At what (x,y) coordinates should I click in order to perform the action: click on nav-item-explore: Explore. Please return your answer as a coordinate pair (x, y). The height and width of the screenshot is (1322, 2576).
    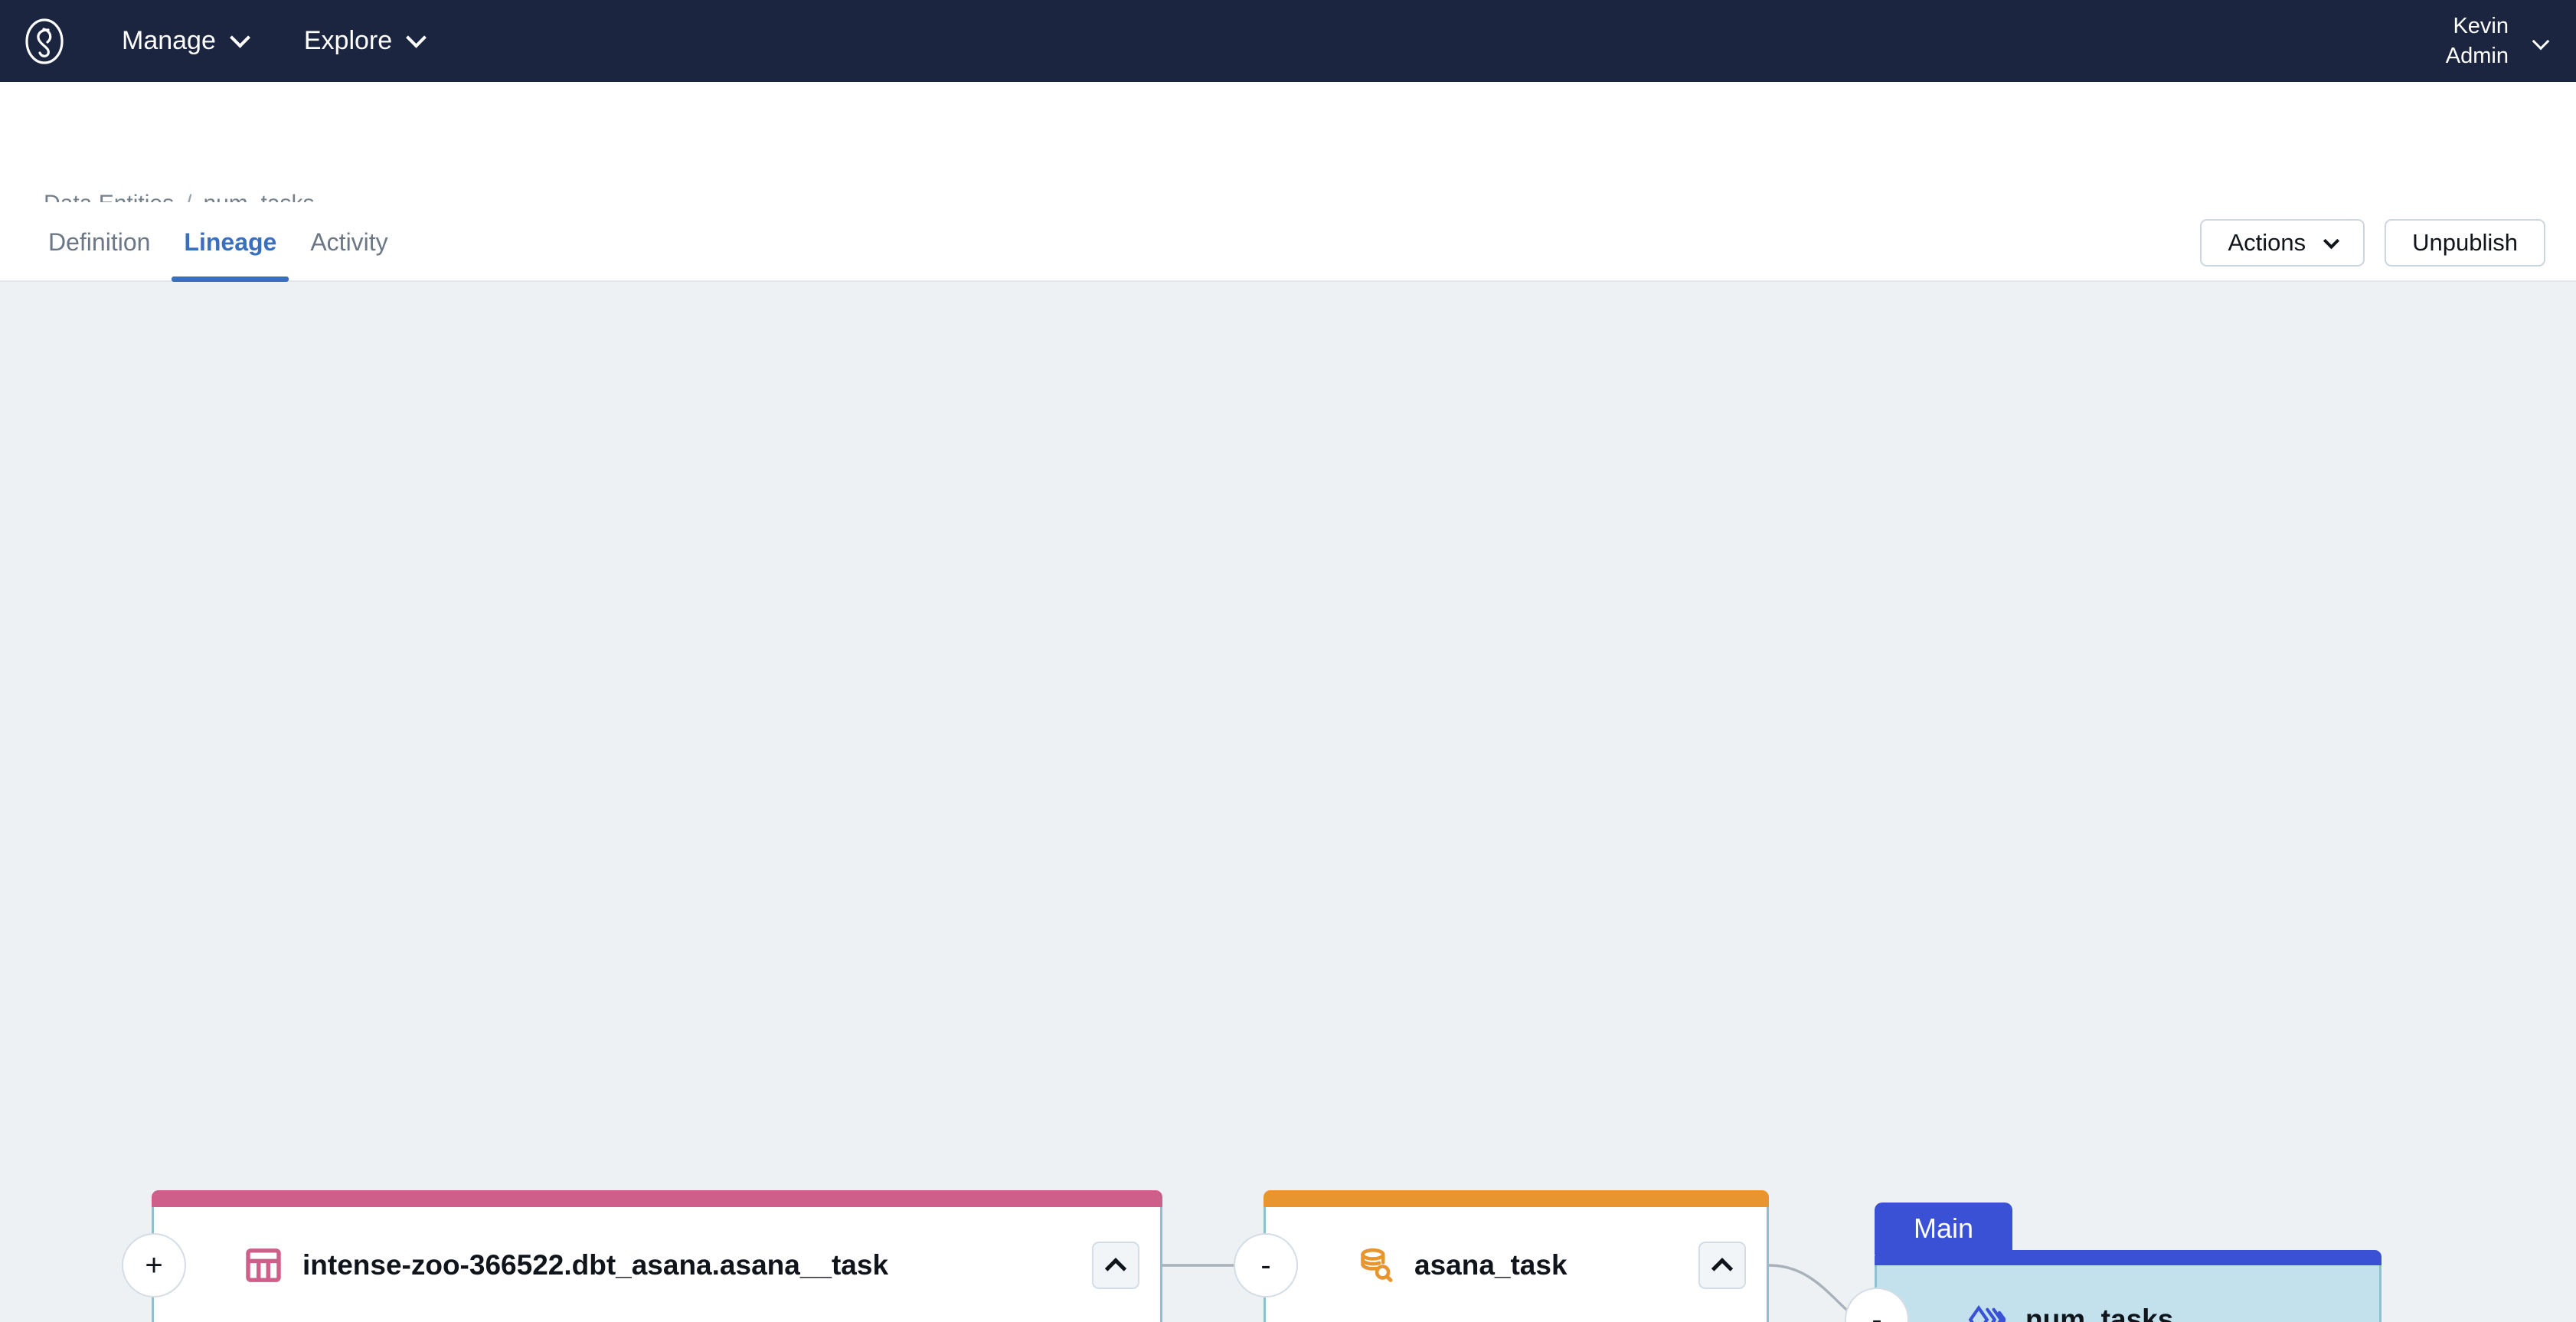
    Looking at the image, I should click on (365, 41).